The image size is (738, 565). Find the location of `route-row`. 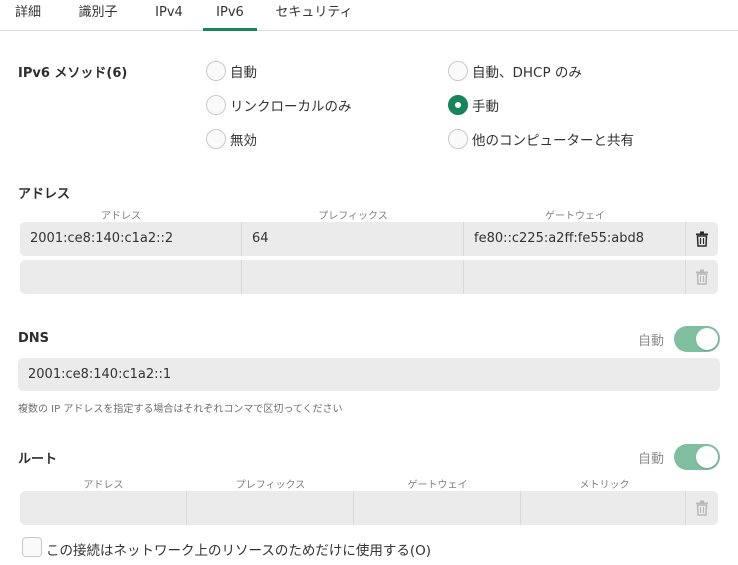

route-row is located at coordinates (369, 508).